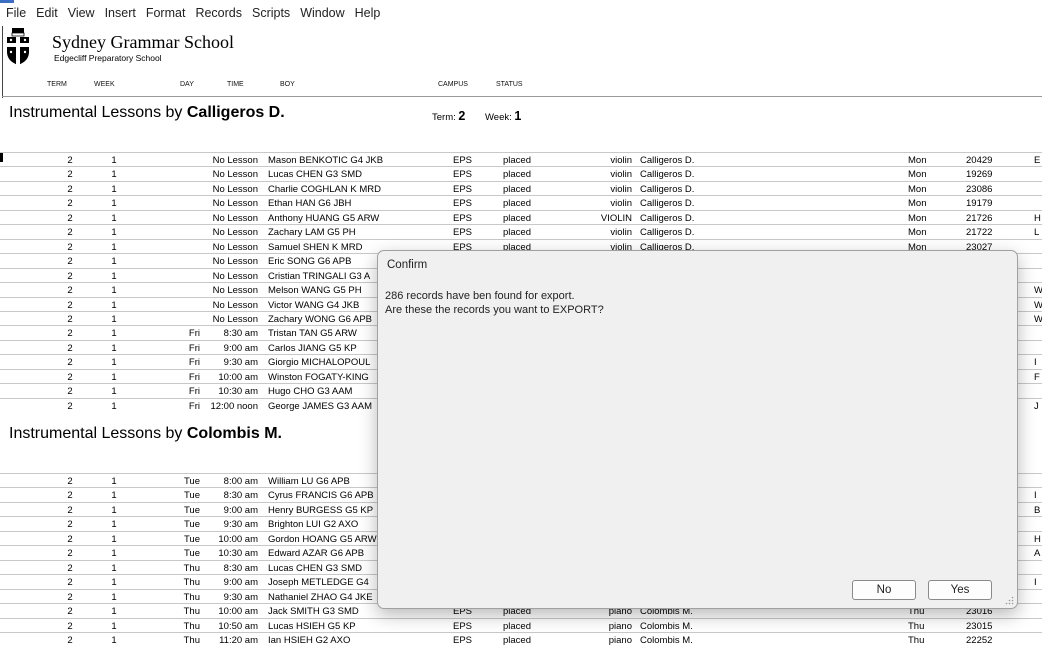  Describe the element at coordinates (81, 13) in the screenshot. I see `menu-item-view: View` at that location.